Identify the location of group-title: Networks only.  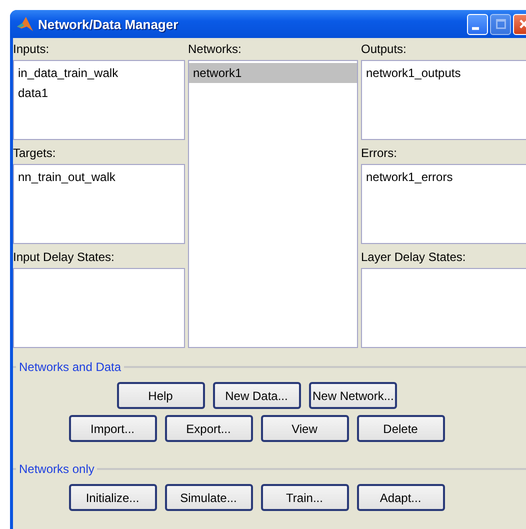
(57, 469).